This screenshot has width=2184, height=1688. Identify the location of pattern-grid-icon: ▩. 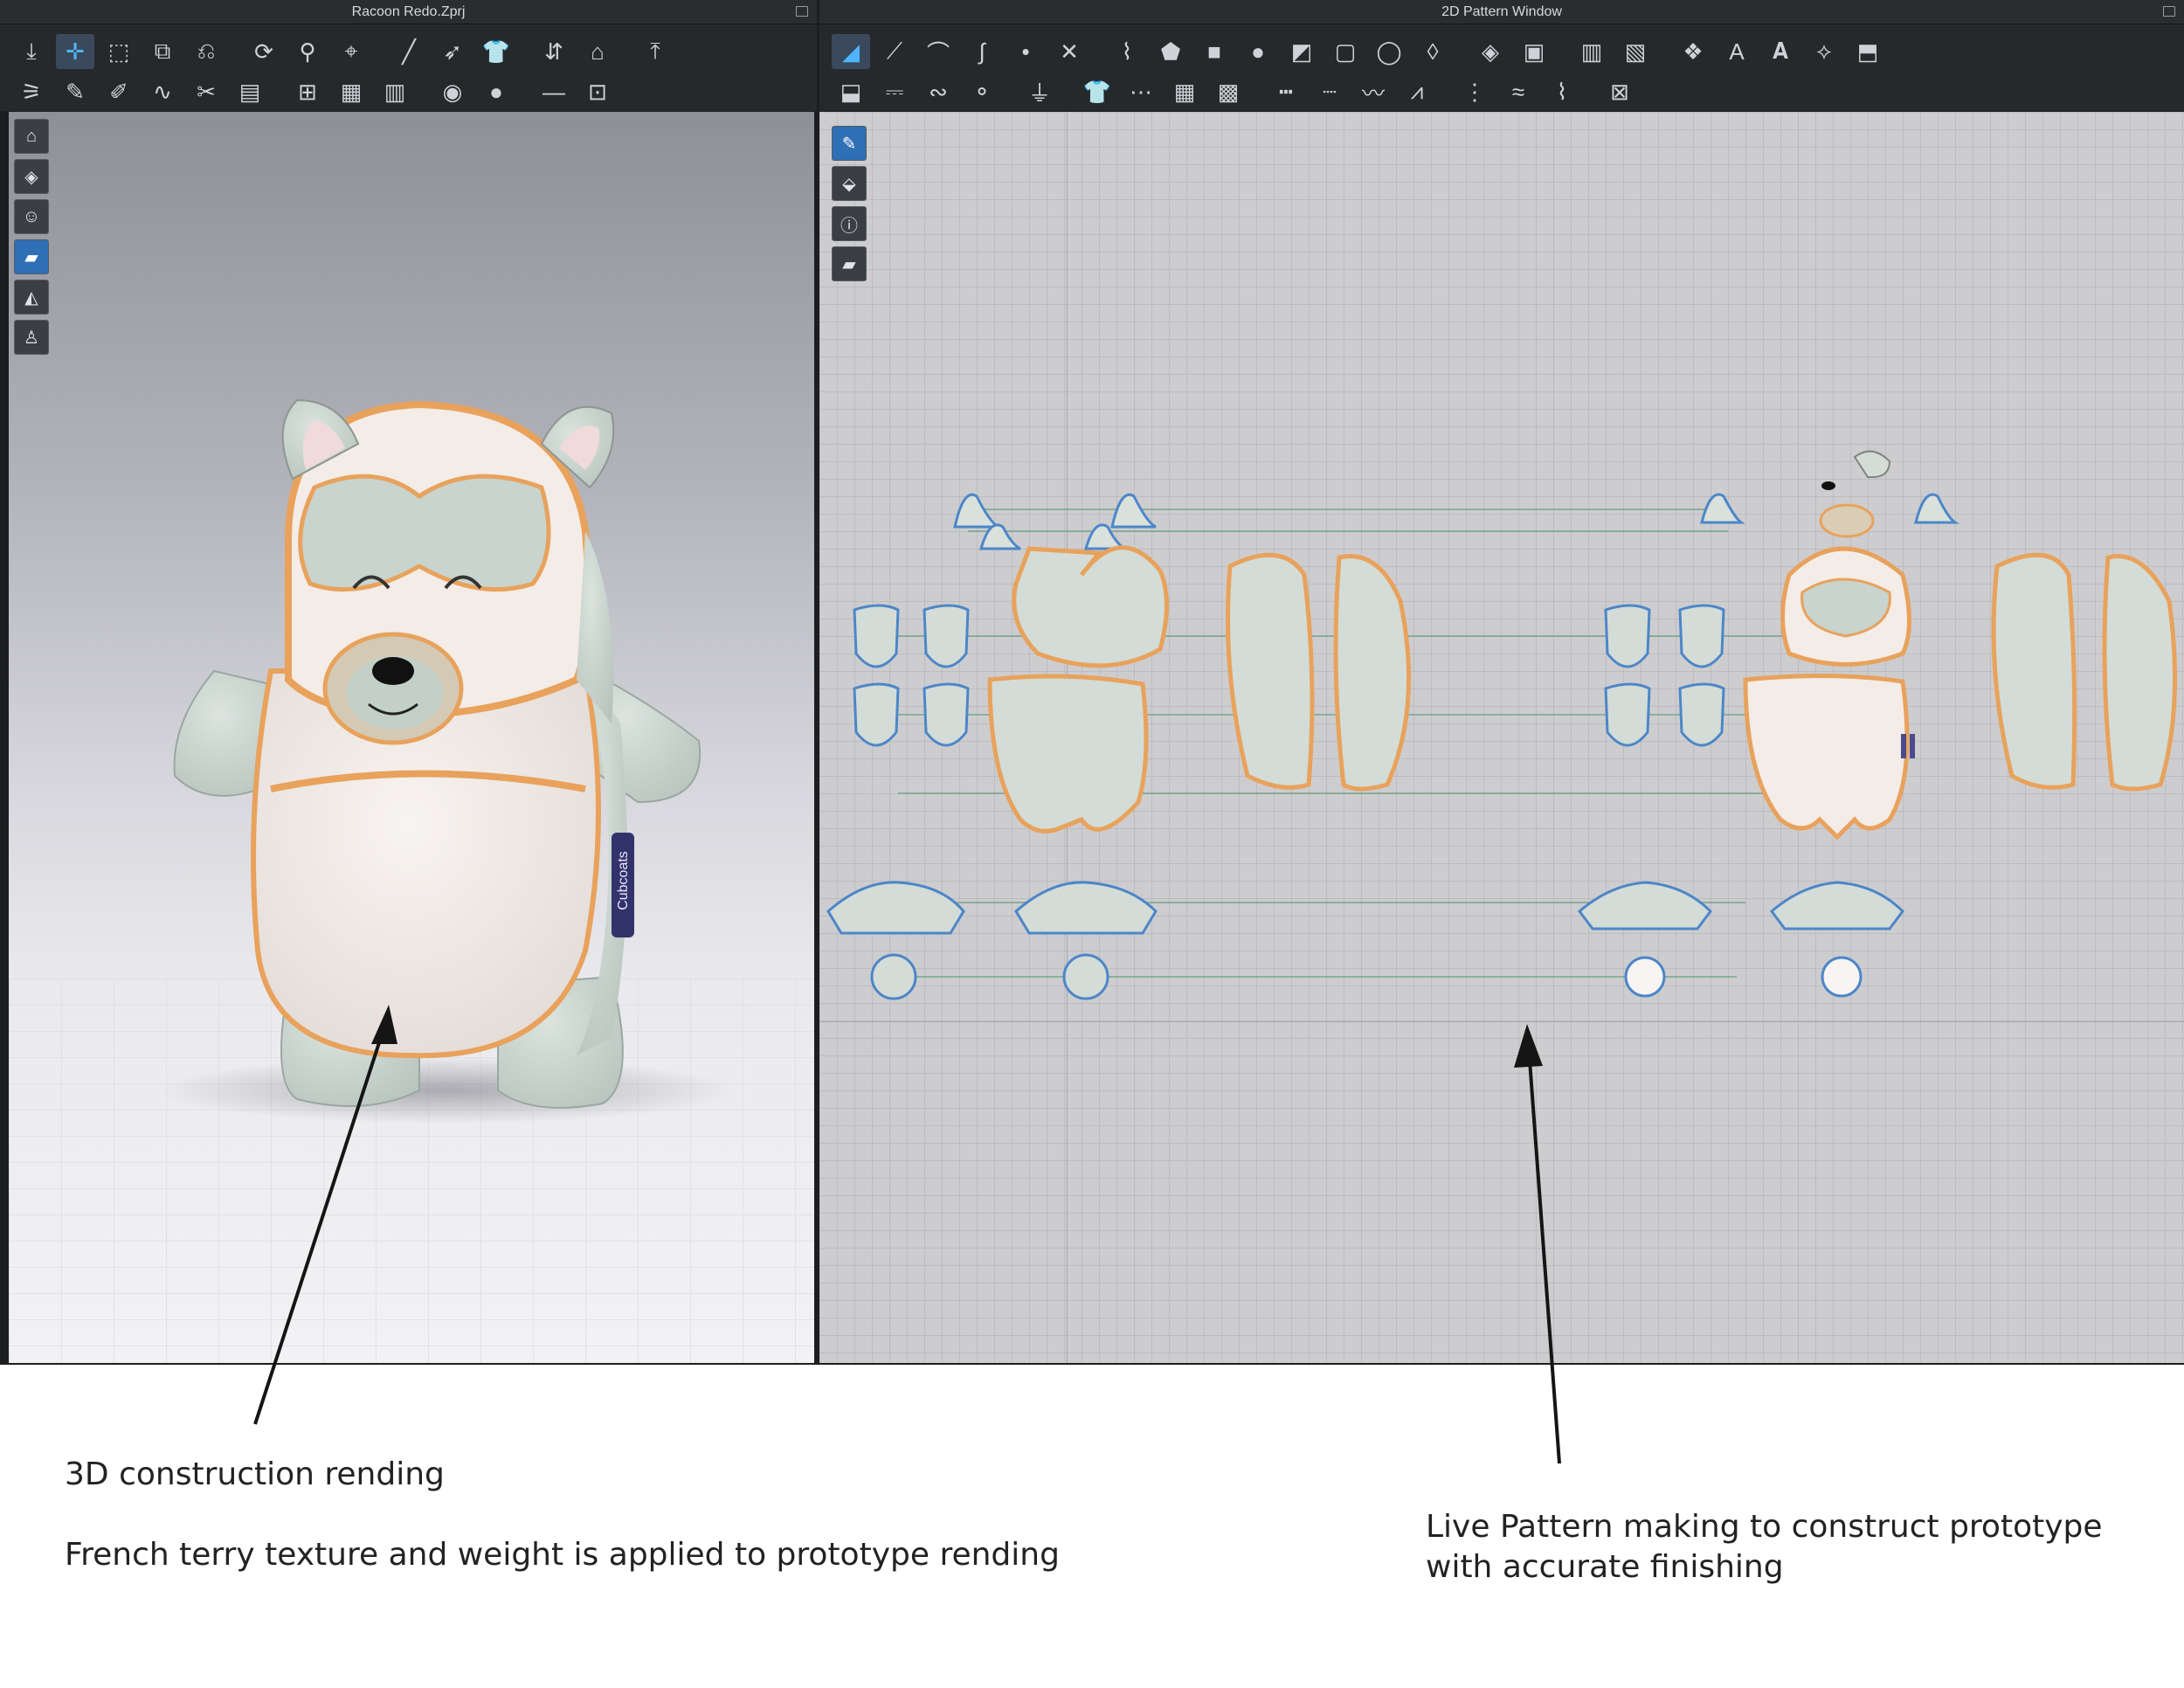
(1228, 91).